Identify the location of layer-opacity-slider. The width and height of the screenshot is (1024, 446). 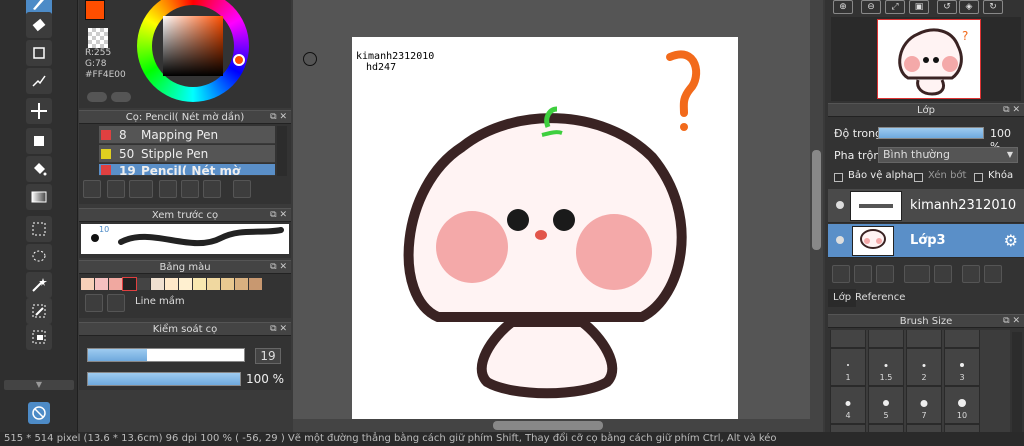
(931, 133).